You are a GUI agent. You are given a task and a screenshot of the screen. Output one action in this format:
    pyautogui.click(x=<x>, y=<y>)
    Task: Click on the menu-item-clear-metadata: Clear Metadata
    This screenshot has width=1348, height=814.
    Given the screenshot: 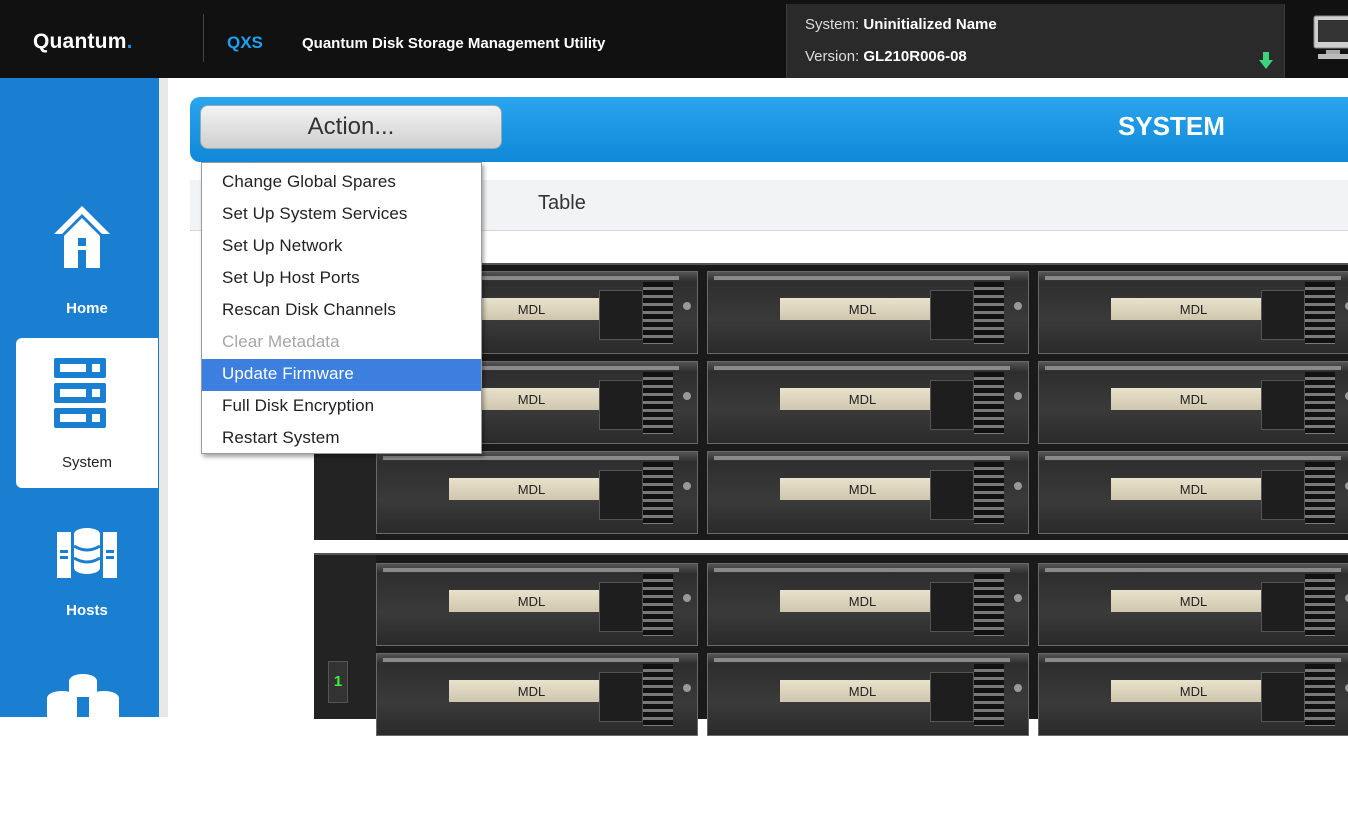 What is the action you would take?
    pyautogui.click(x=281, y=341)
    